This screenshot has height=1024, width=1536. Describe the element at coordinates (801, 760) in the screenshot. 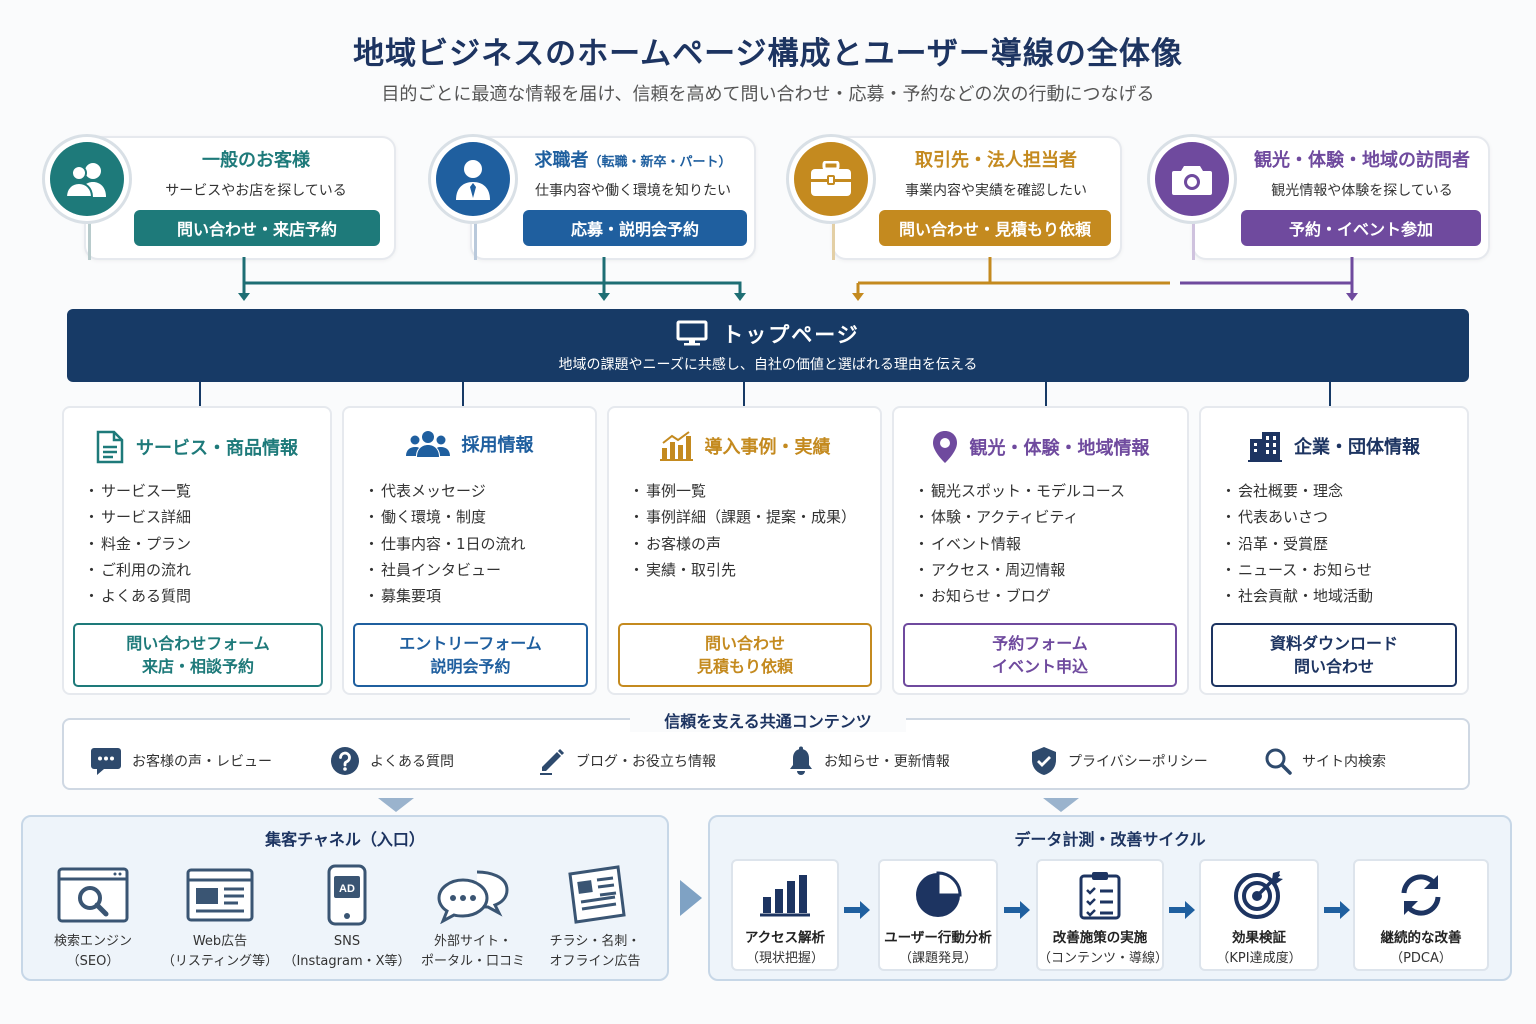

I see `bell-icon` at that location.